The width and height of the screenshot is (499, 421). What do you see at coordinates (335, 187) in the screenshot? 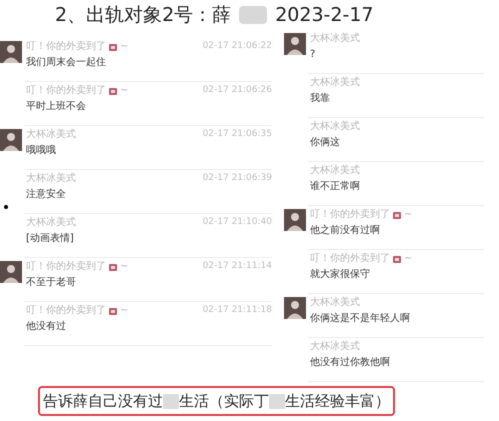
I see `message-text: 谁不正常啊` at bounding box center [335, 187].